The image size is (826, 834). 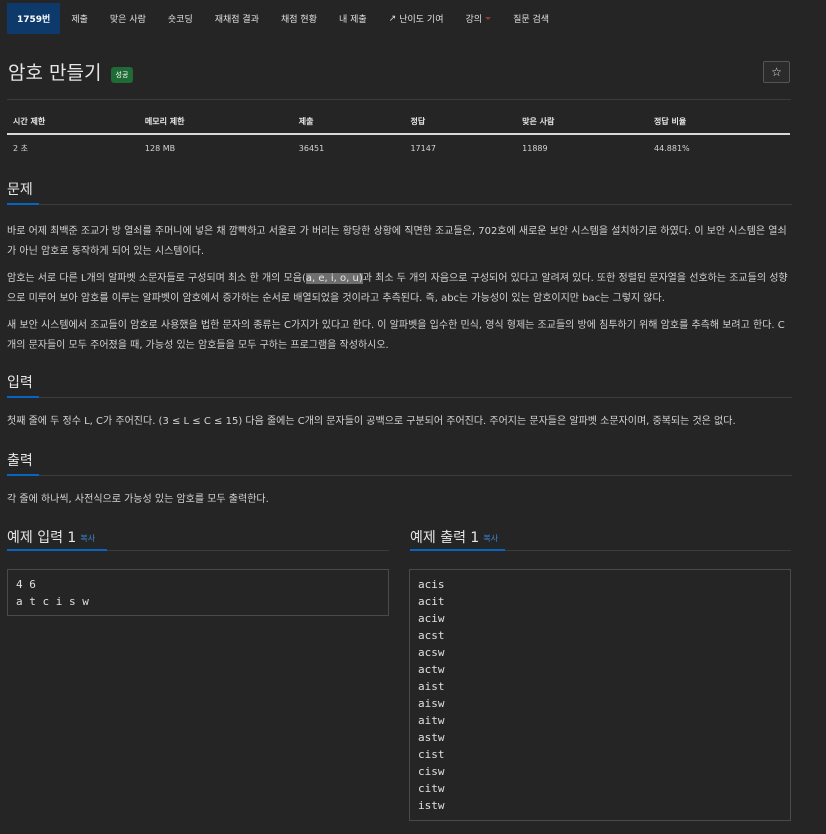 I want to click on nav-accepted-users: 맞은 사람, so click(x=128, y=18).